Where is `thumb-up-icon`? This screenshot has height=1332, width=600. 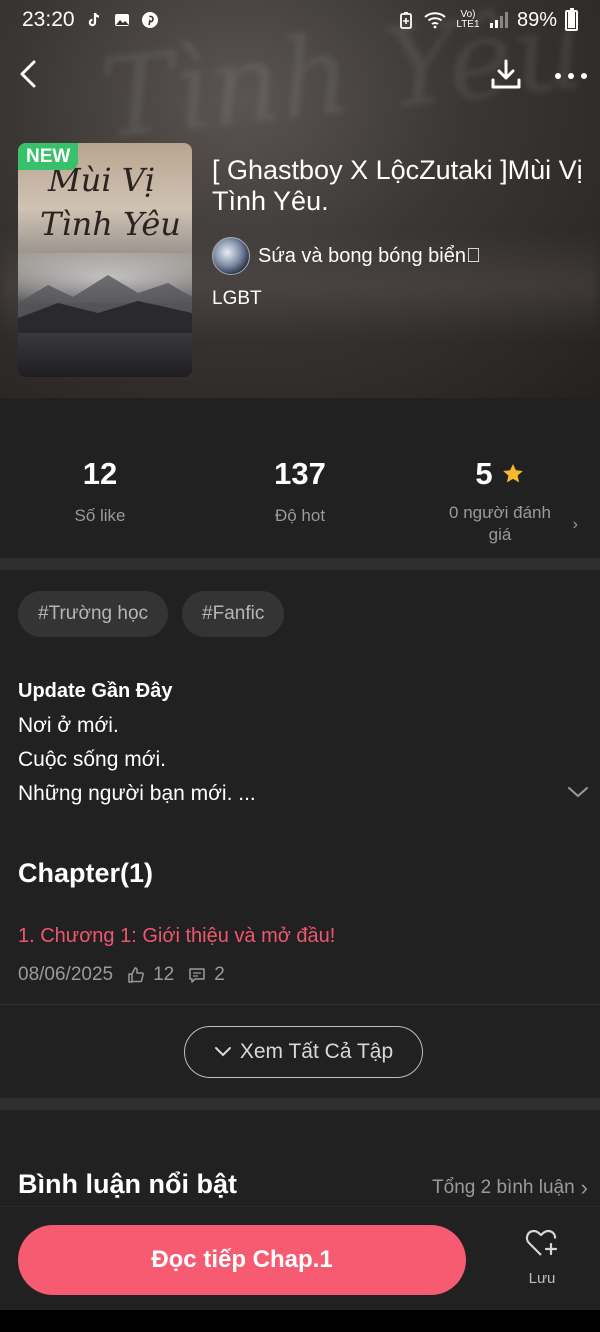
thumb-up-icon is located at coordinates (136, 975).